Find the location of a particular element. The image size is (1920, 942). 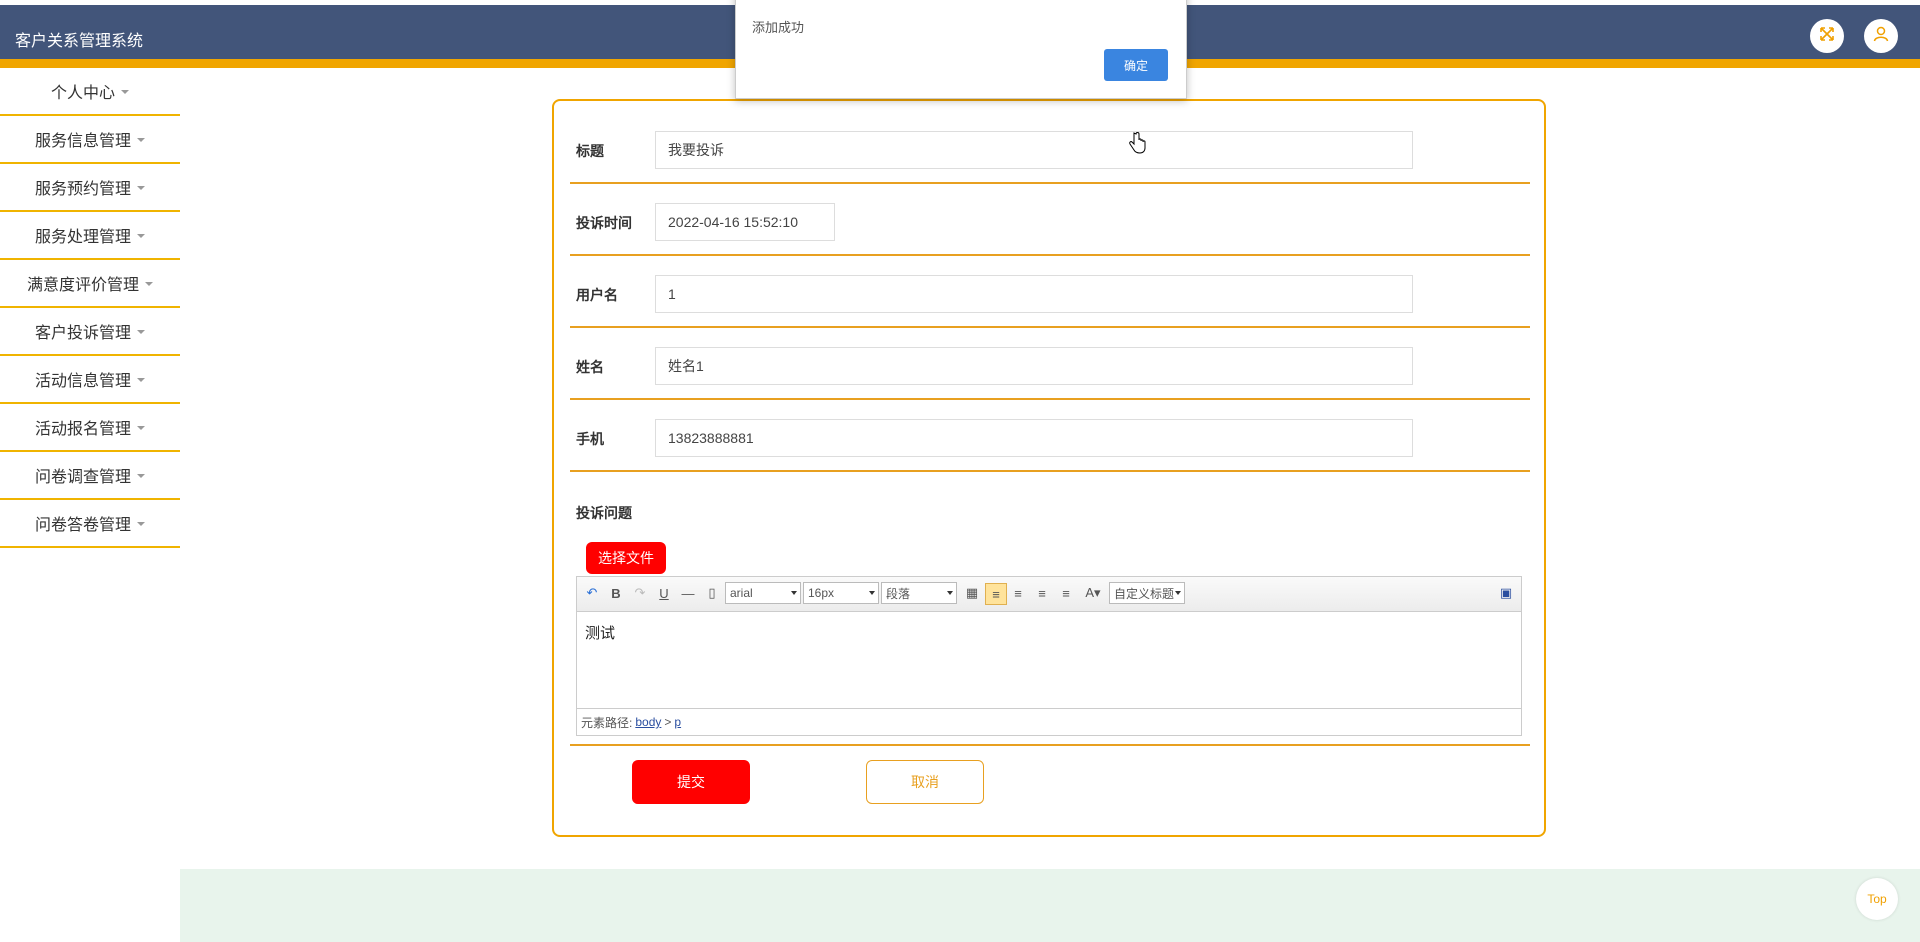

form-row-username: 用户名 1 is located at coordinates (1050, 292).